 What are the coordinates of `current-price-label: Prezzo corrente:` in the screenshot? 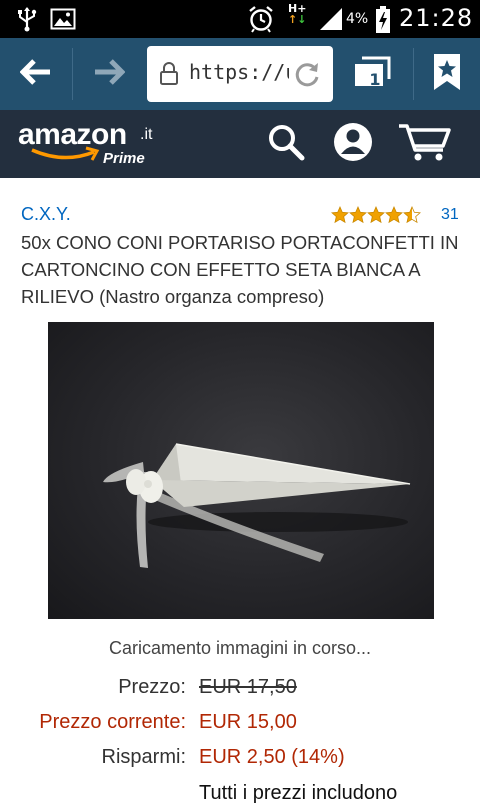 It's located at (112, 722).